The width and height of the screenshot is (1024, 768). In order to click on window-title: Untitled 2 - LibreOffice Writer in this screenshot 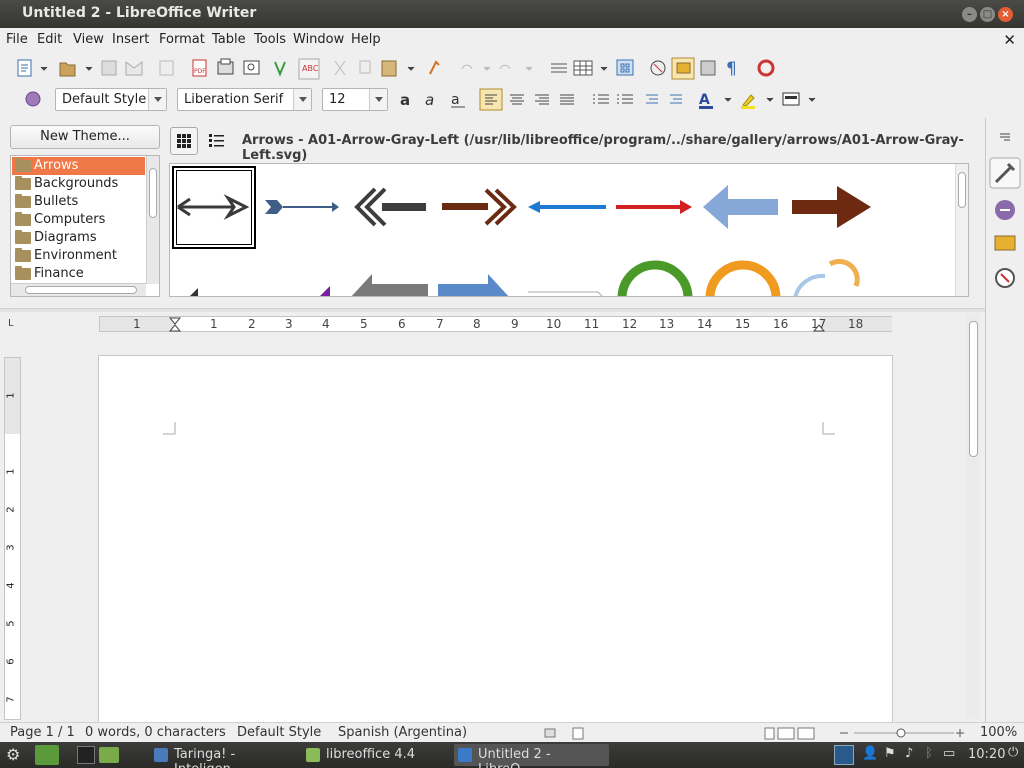, I will do `click(139, 13)`.